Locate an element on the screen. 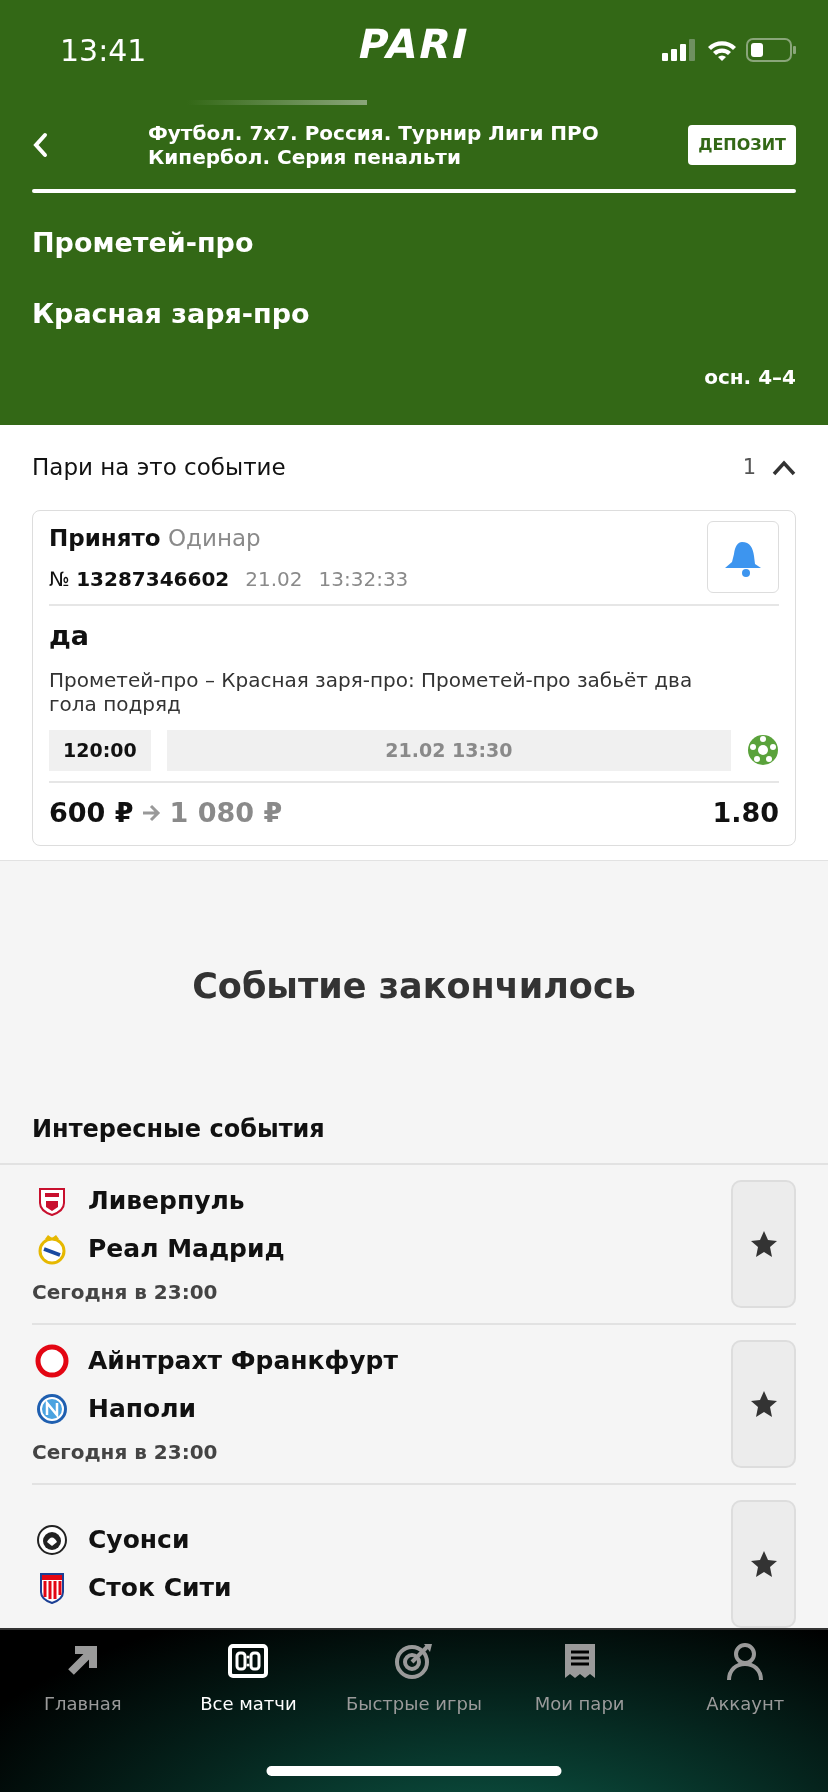 Image resolution: width=828 pixels, height=1792 pixels. team-name: Суонси is located at coordinates (139, 1540).